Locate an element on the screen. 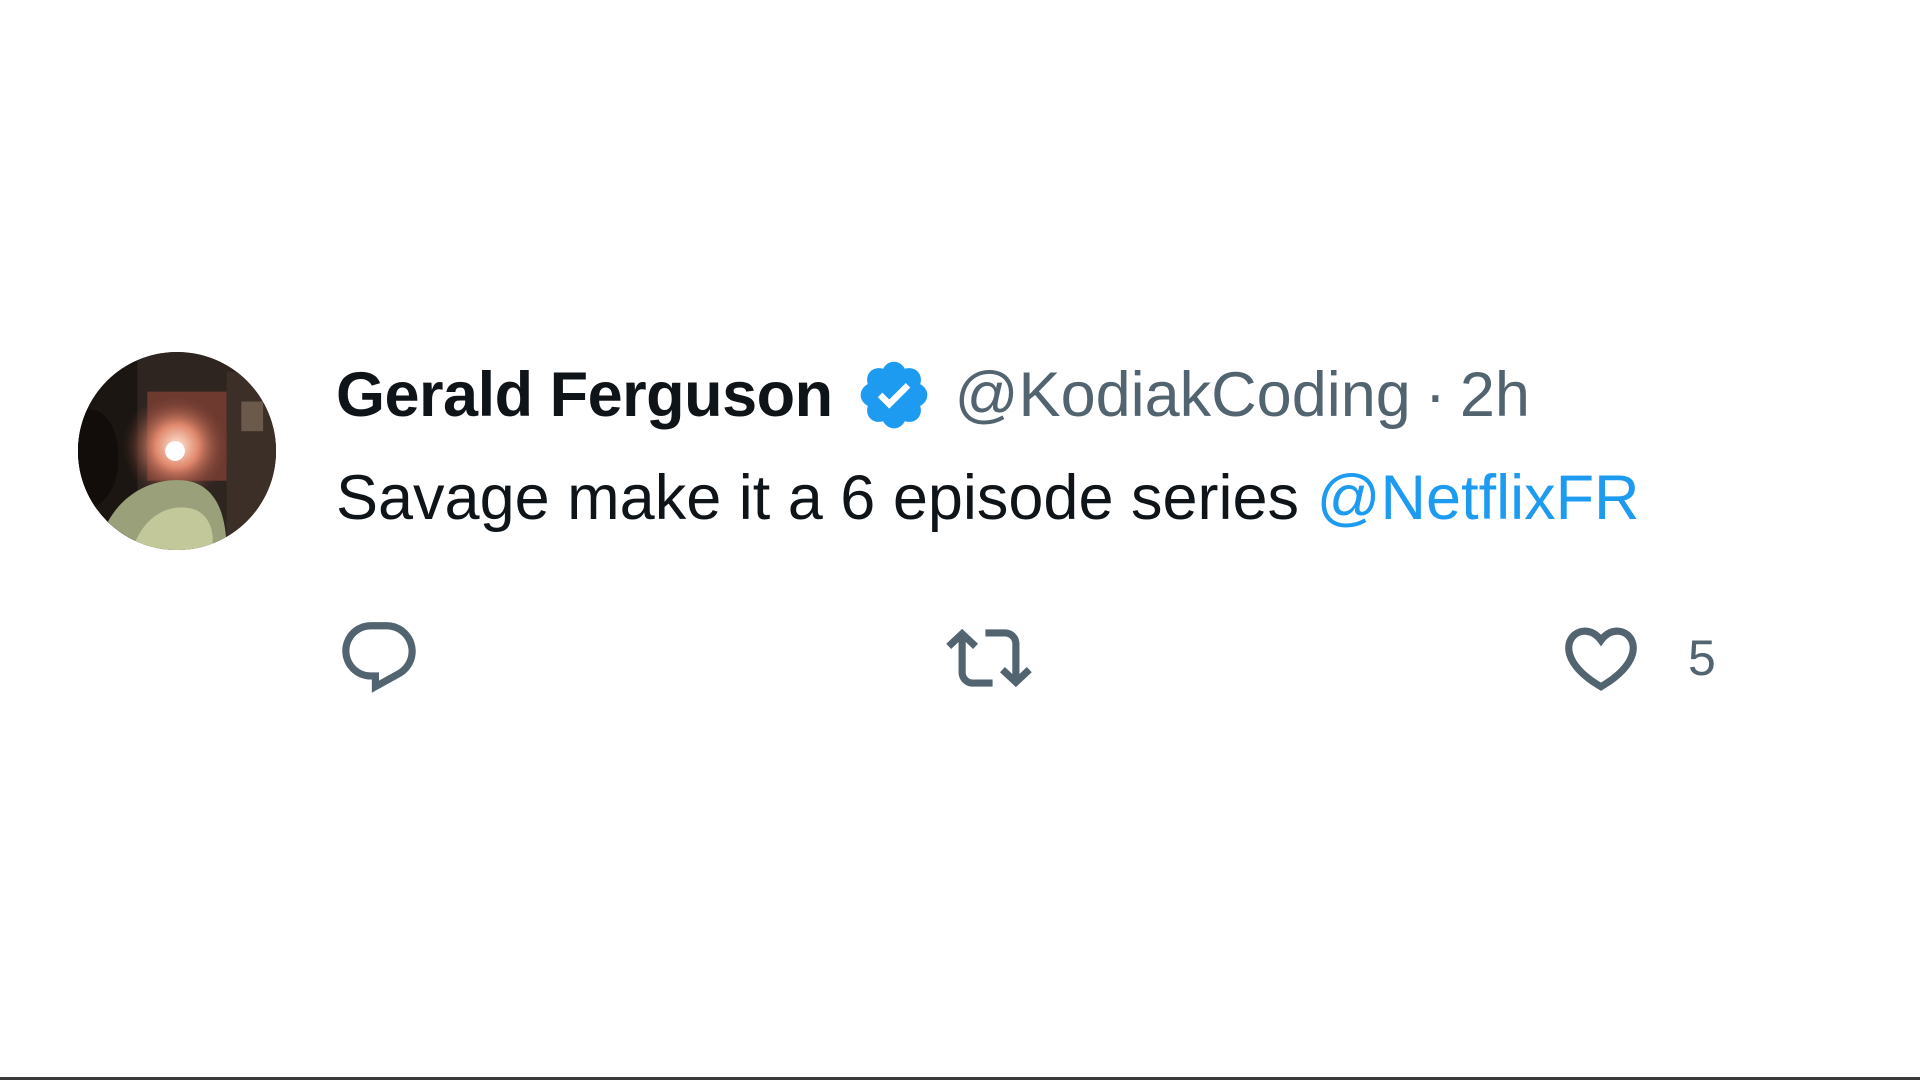  repost-arrows-icon is located at coordinates (989, 658).